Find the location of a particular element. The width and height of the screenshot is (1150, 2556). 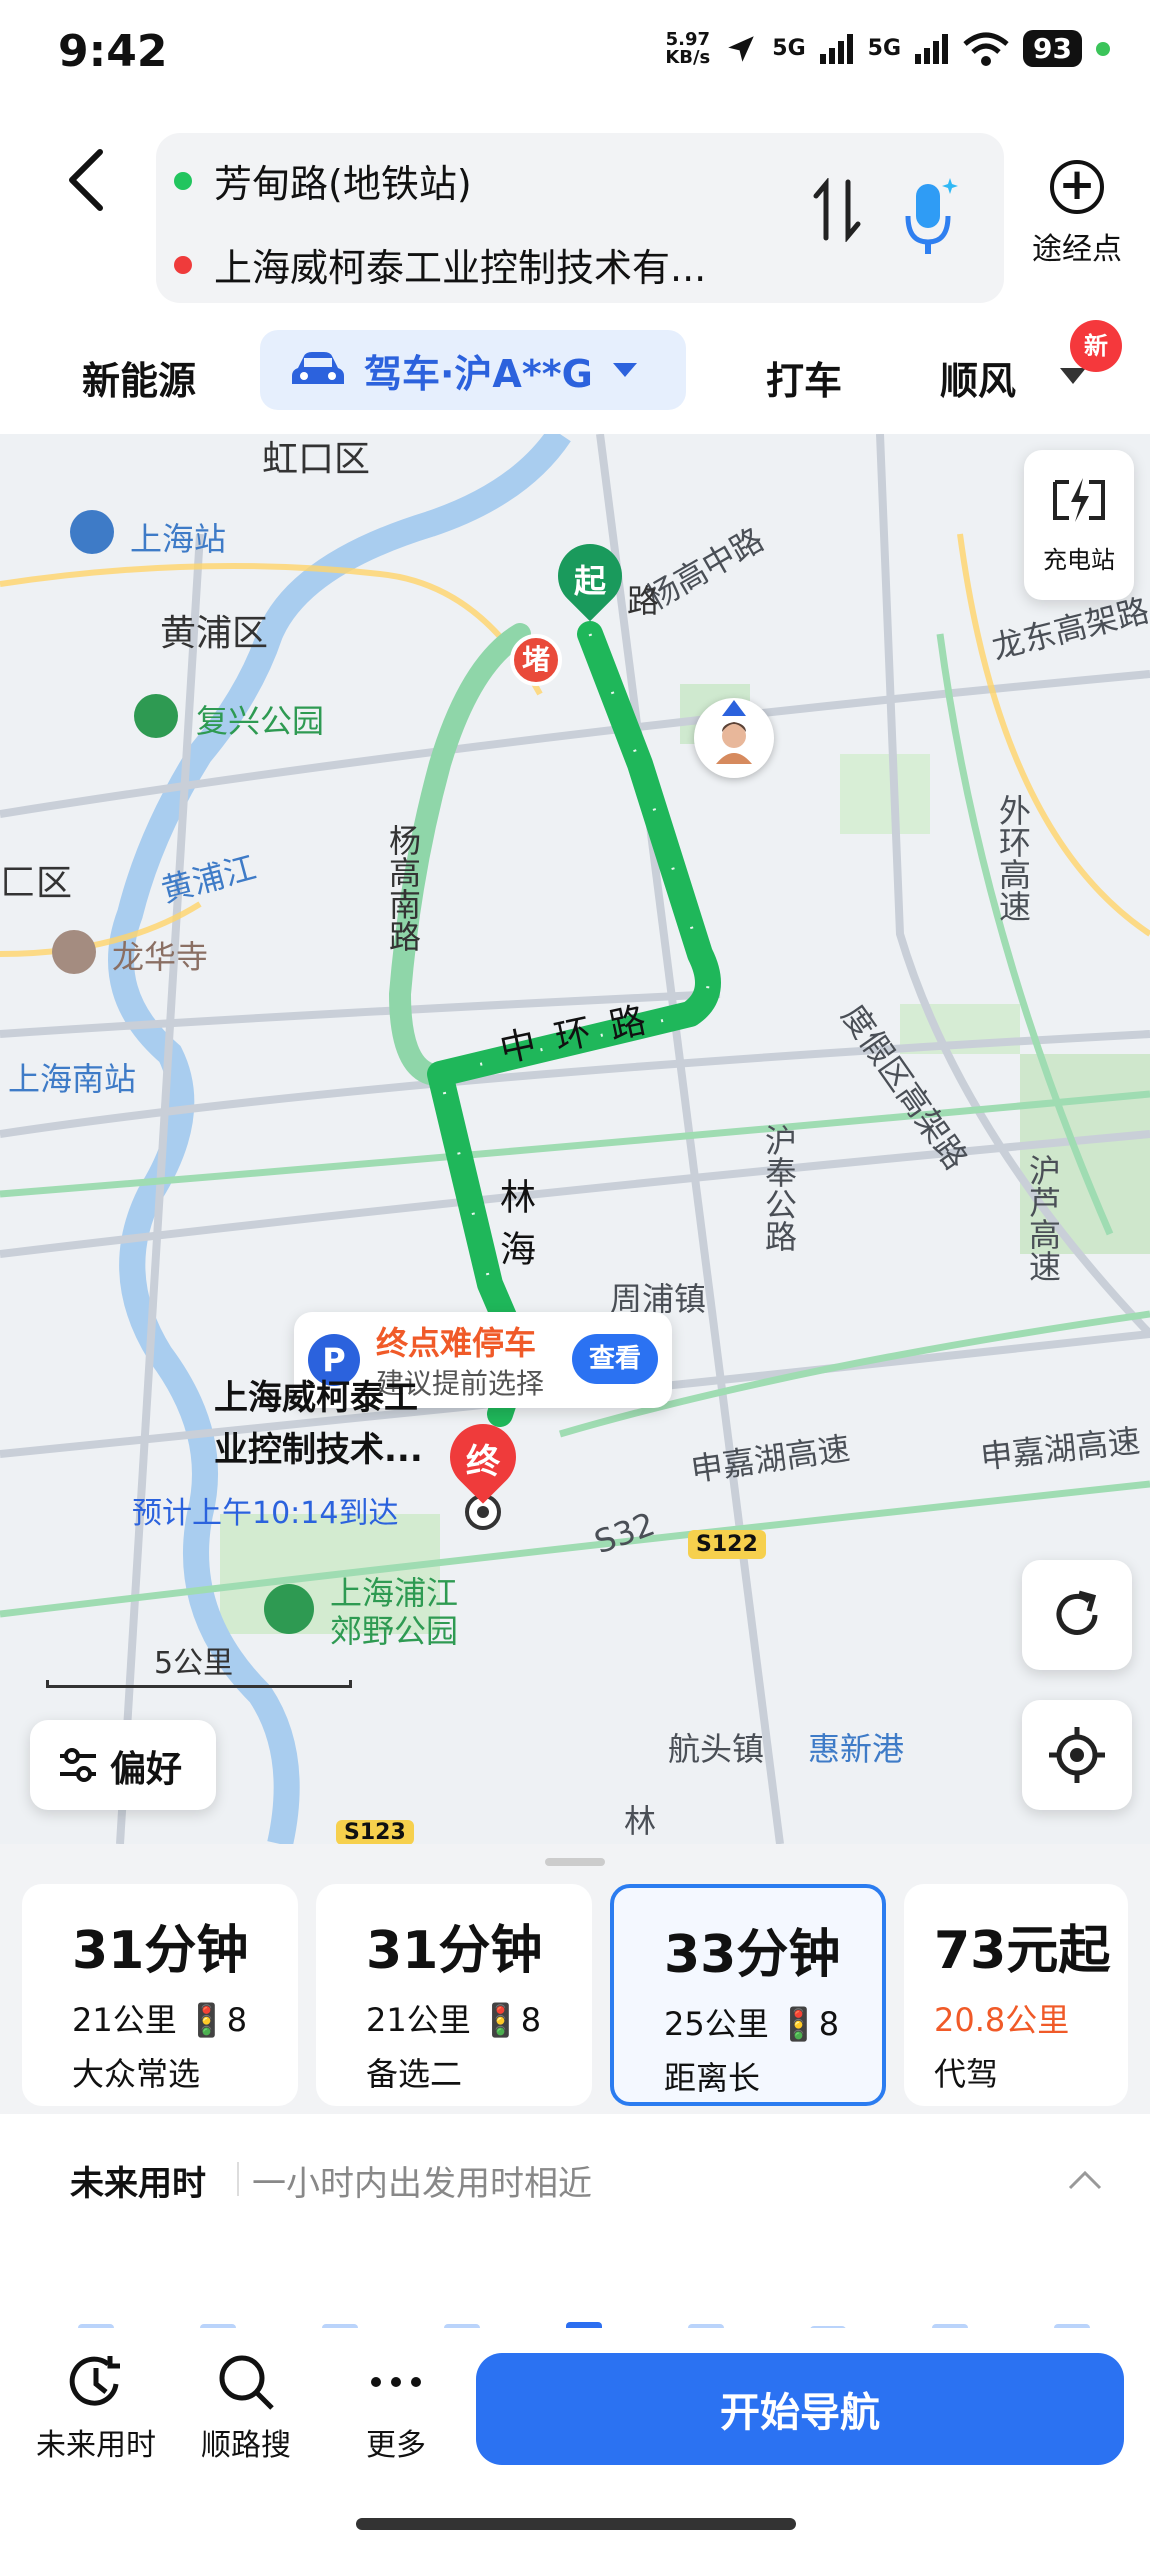

search-along-button: 顺路搜 is located at coordinates (246, 2407).